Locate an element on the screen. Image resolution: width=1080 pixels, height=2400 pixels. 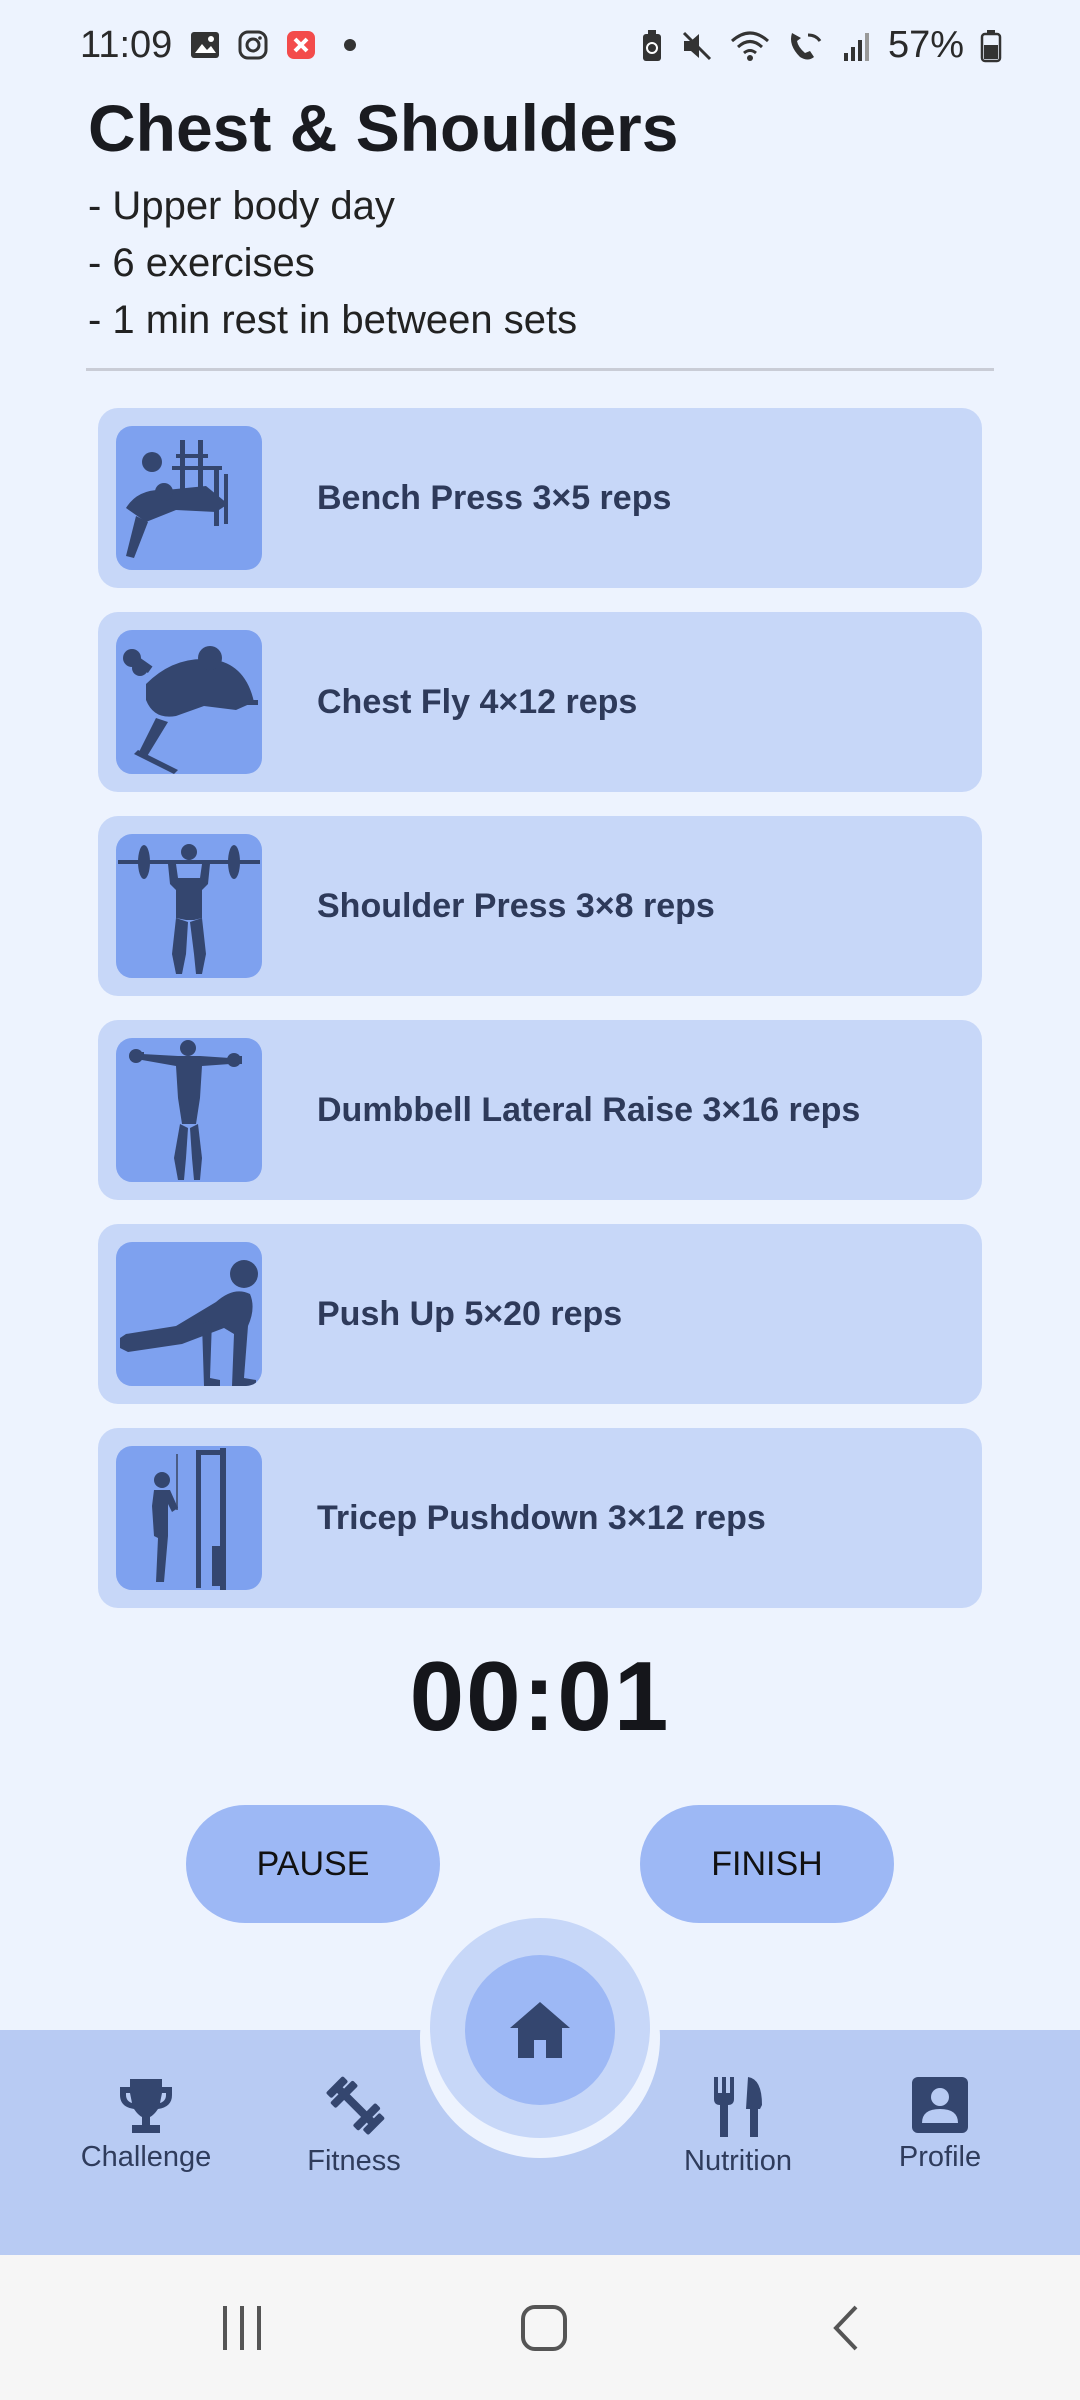
pause-button: PAUSE is located at coordinates (313, 1864).